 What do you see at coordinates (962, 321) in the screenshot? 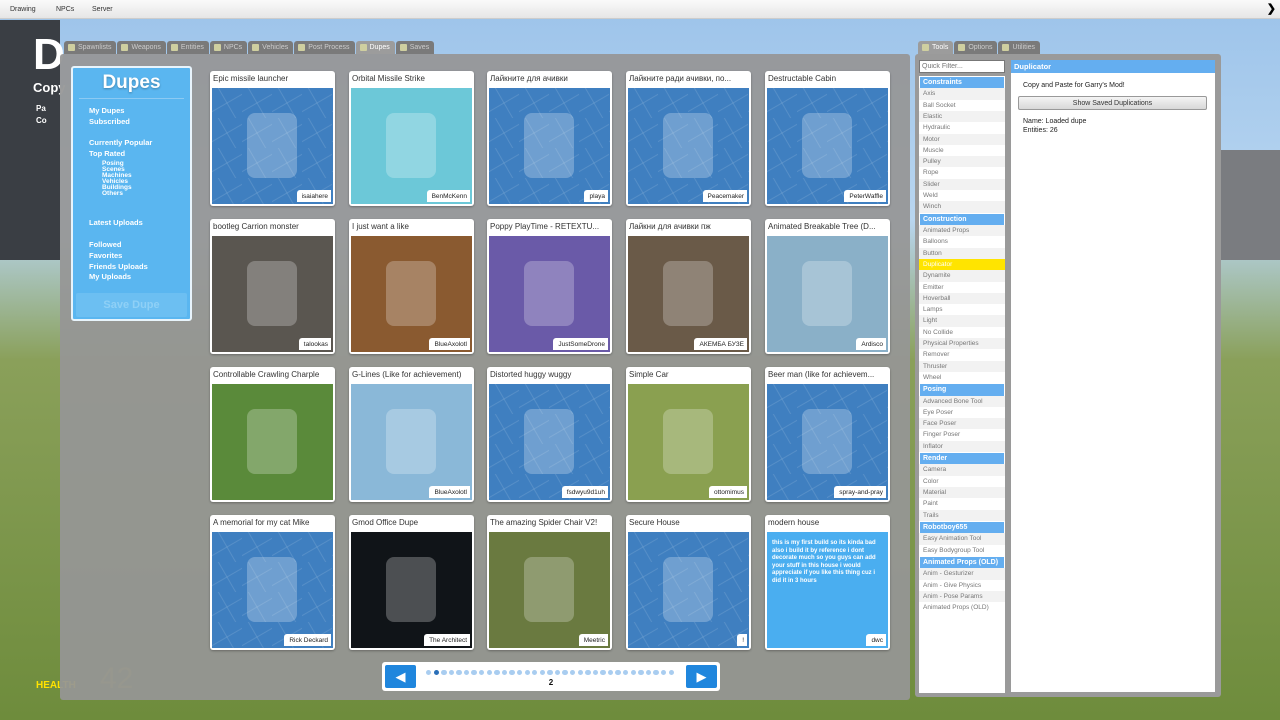
I see `tool-item: Light` at bounding box center [962, 321].